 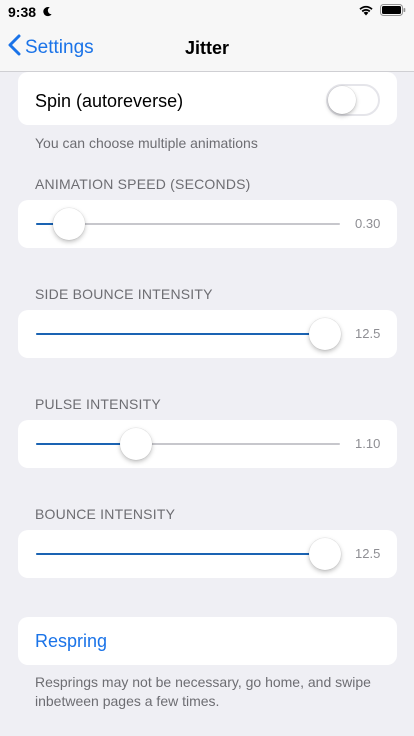 I want to click on side-bounce-intensity-card: 12.5, so click(x=207, y=334).